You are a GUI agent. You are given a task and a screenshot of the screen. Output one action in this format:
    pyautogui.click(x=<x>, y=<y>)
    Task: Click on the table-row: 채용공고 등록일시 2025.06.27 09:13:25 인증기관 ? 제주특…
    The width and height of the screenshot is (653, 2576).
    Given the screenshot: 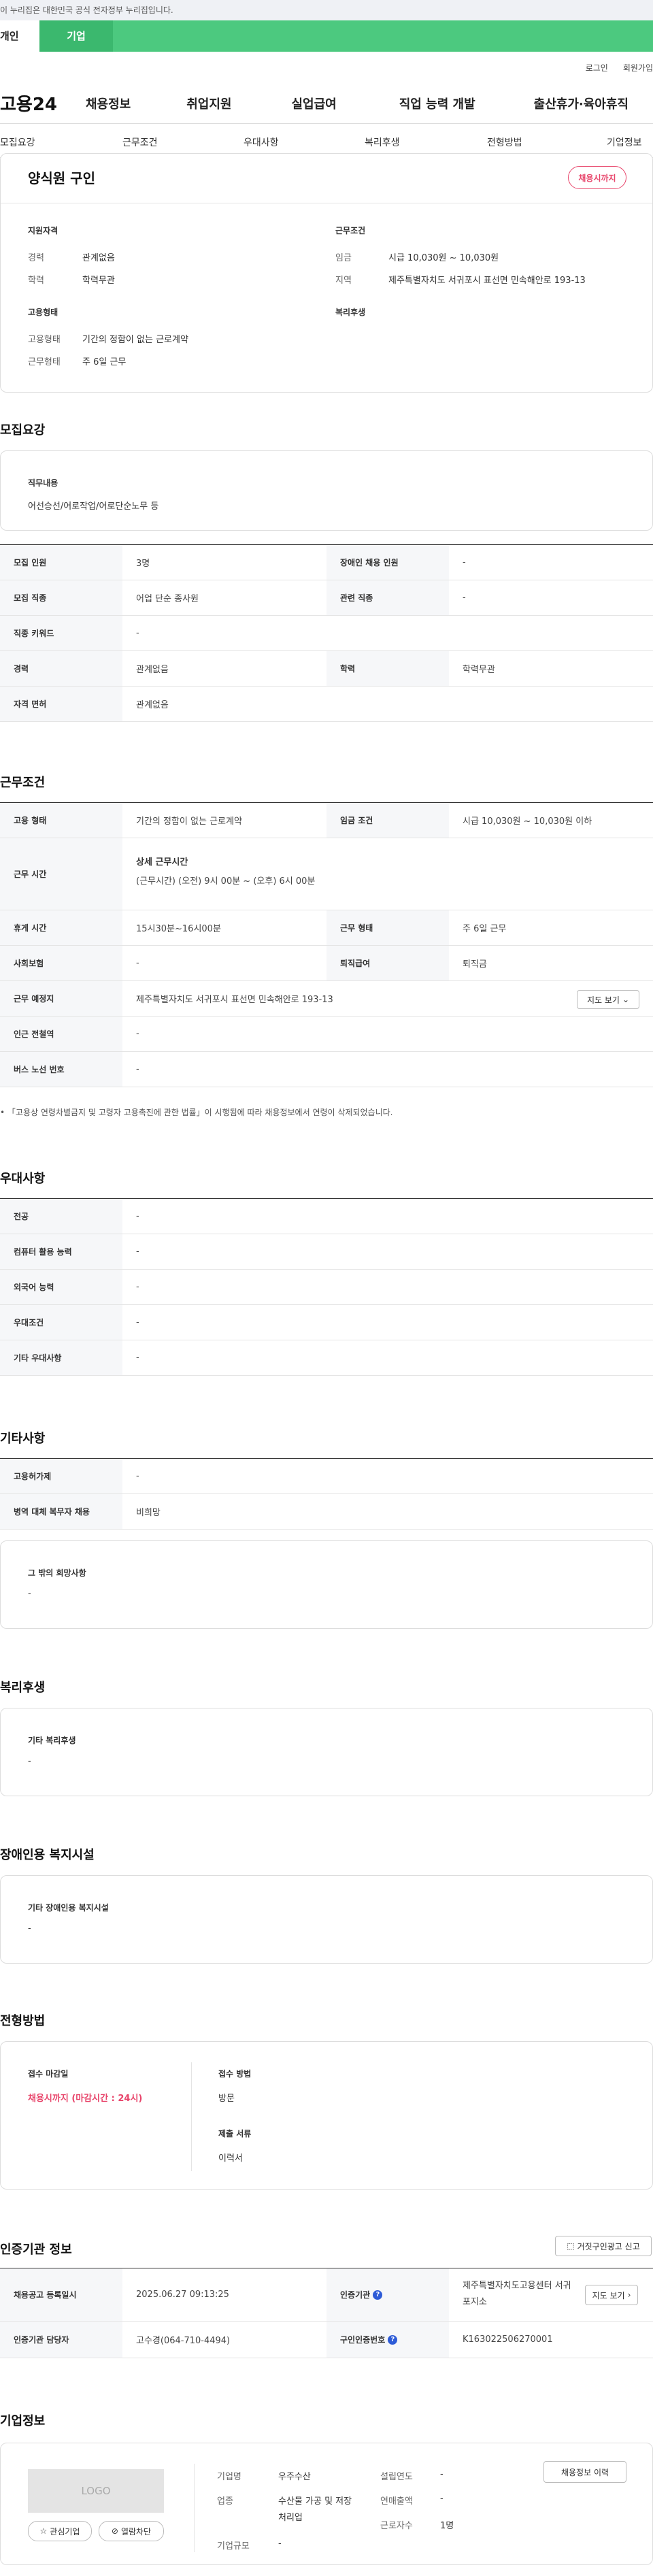 What is the action you would take?
    pyautogui.click(x=326, y=2295)
    